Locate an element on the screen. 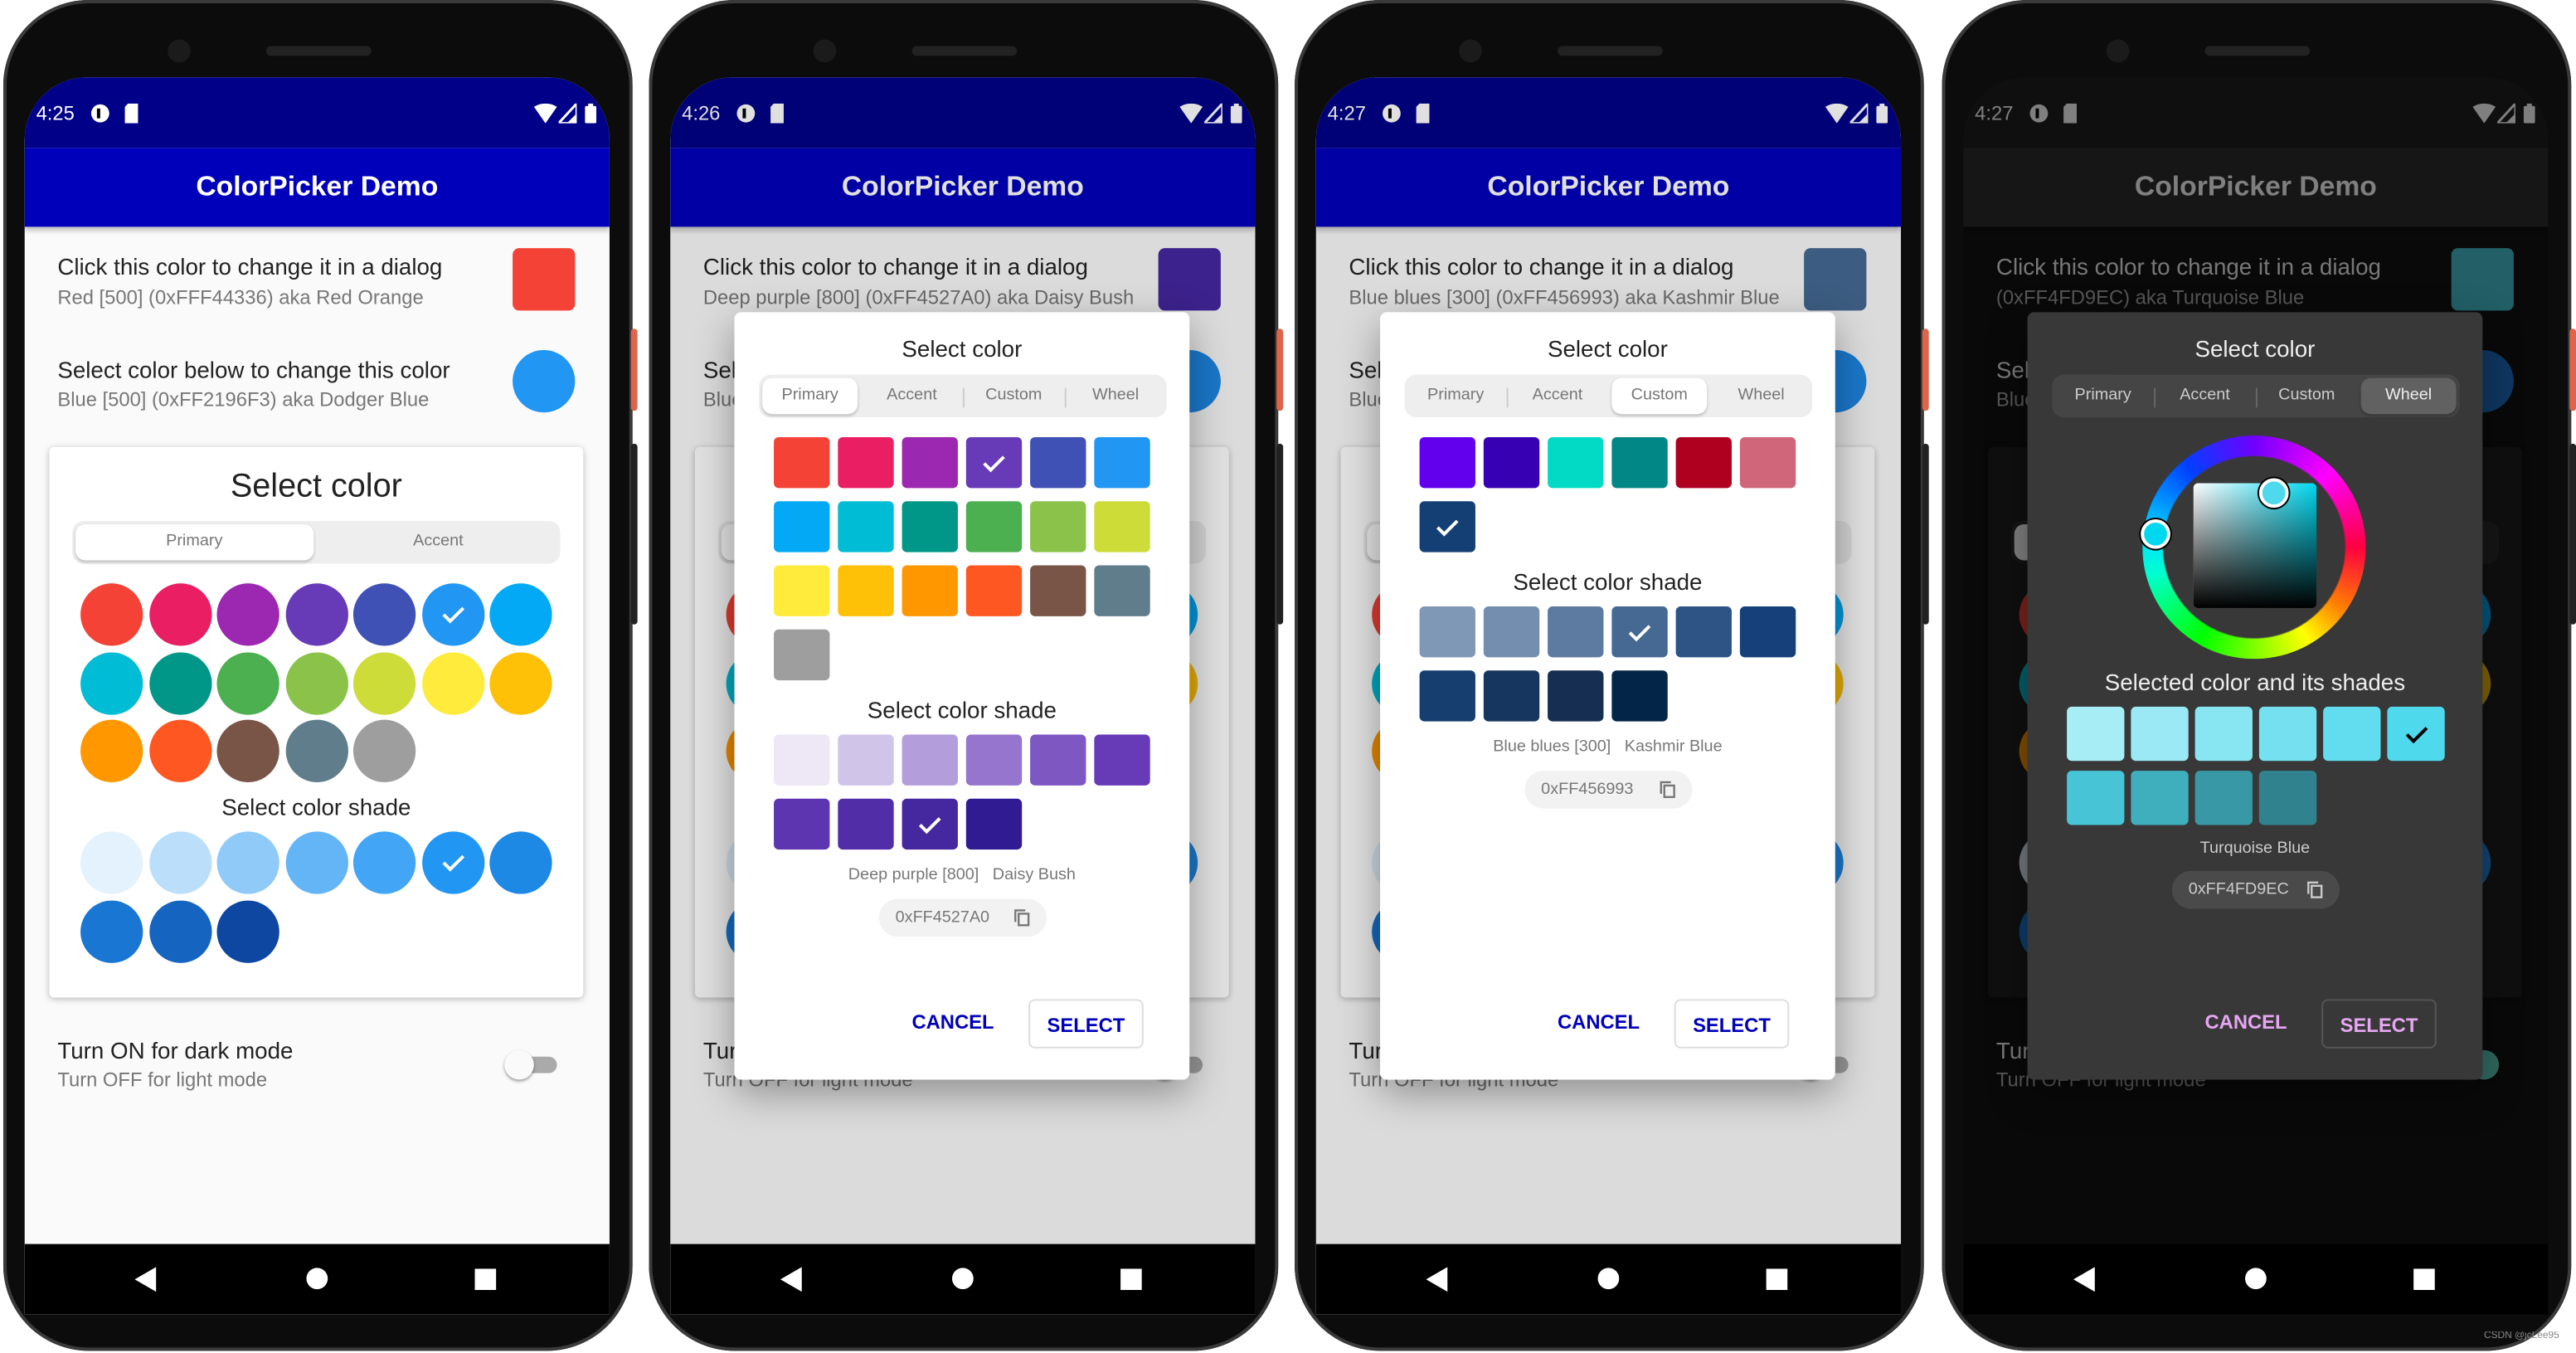 Image resolution: width=2576 pixels, height=1353 pixels. hex-code-chip: 0xFF4FD9EC is located at coordinates (2255, 889).